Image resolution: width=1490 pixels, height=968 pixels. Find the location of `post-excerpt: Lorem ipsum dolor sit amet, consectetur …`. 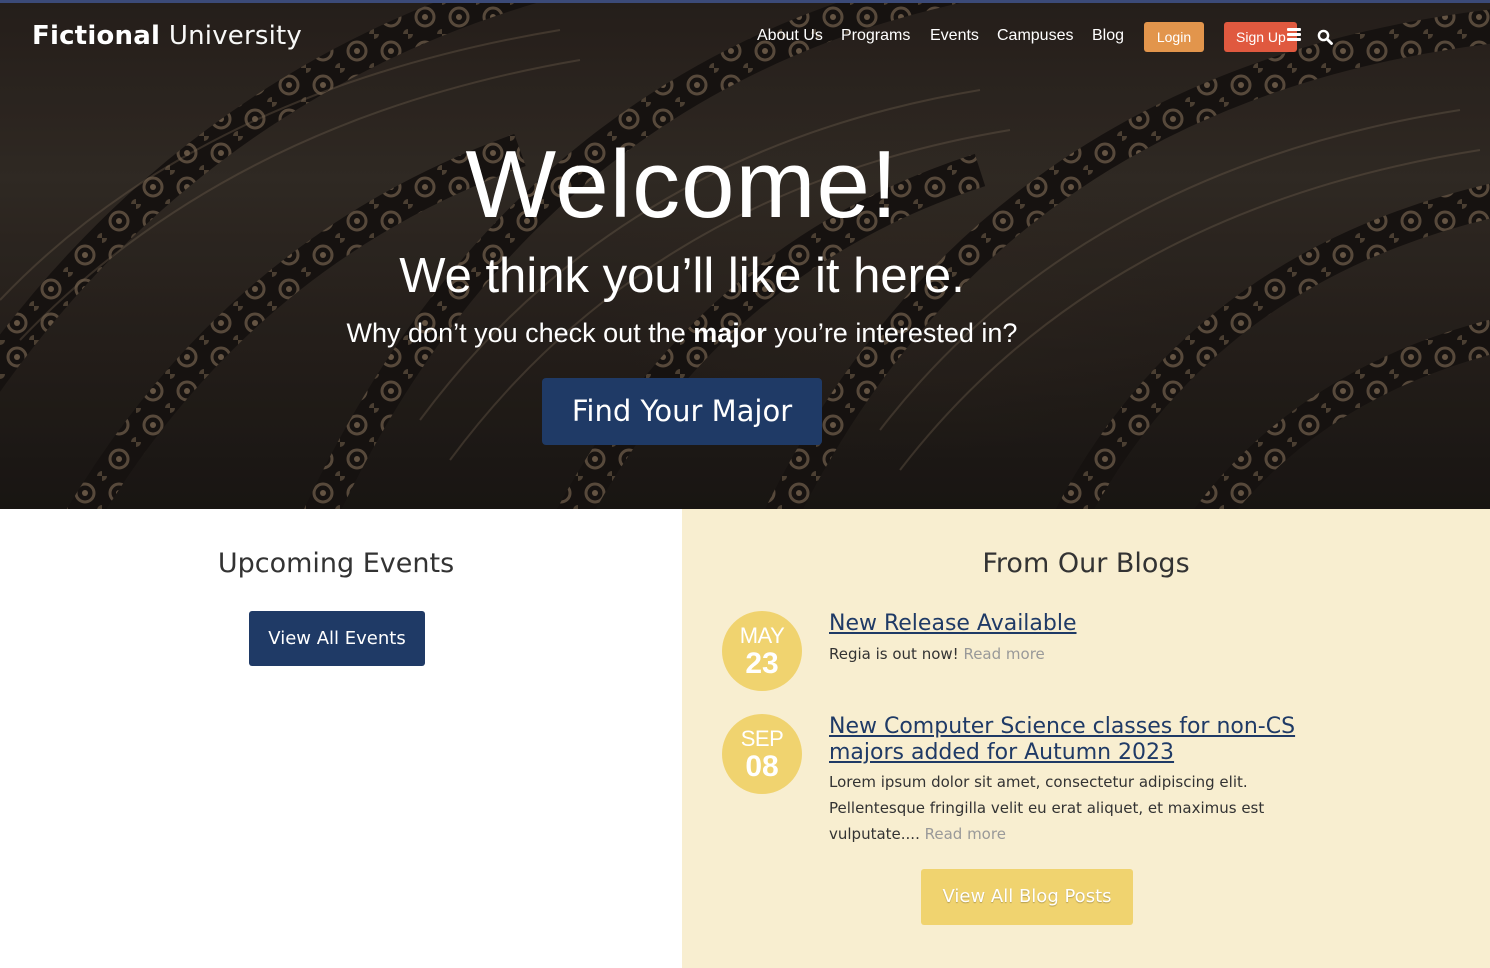

post-excerpt: Lorem ipsum dolor sit amet, consectetur … is located at coordinates (1079, 808).